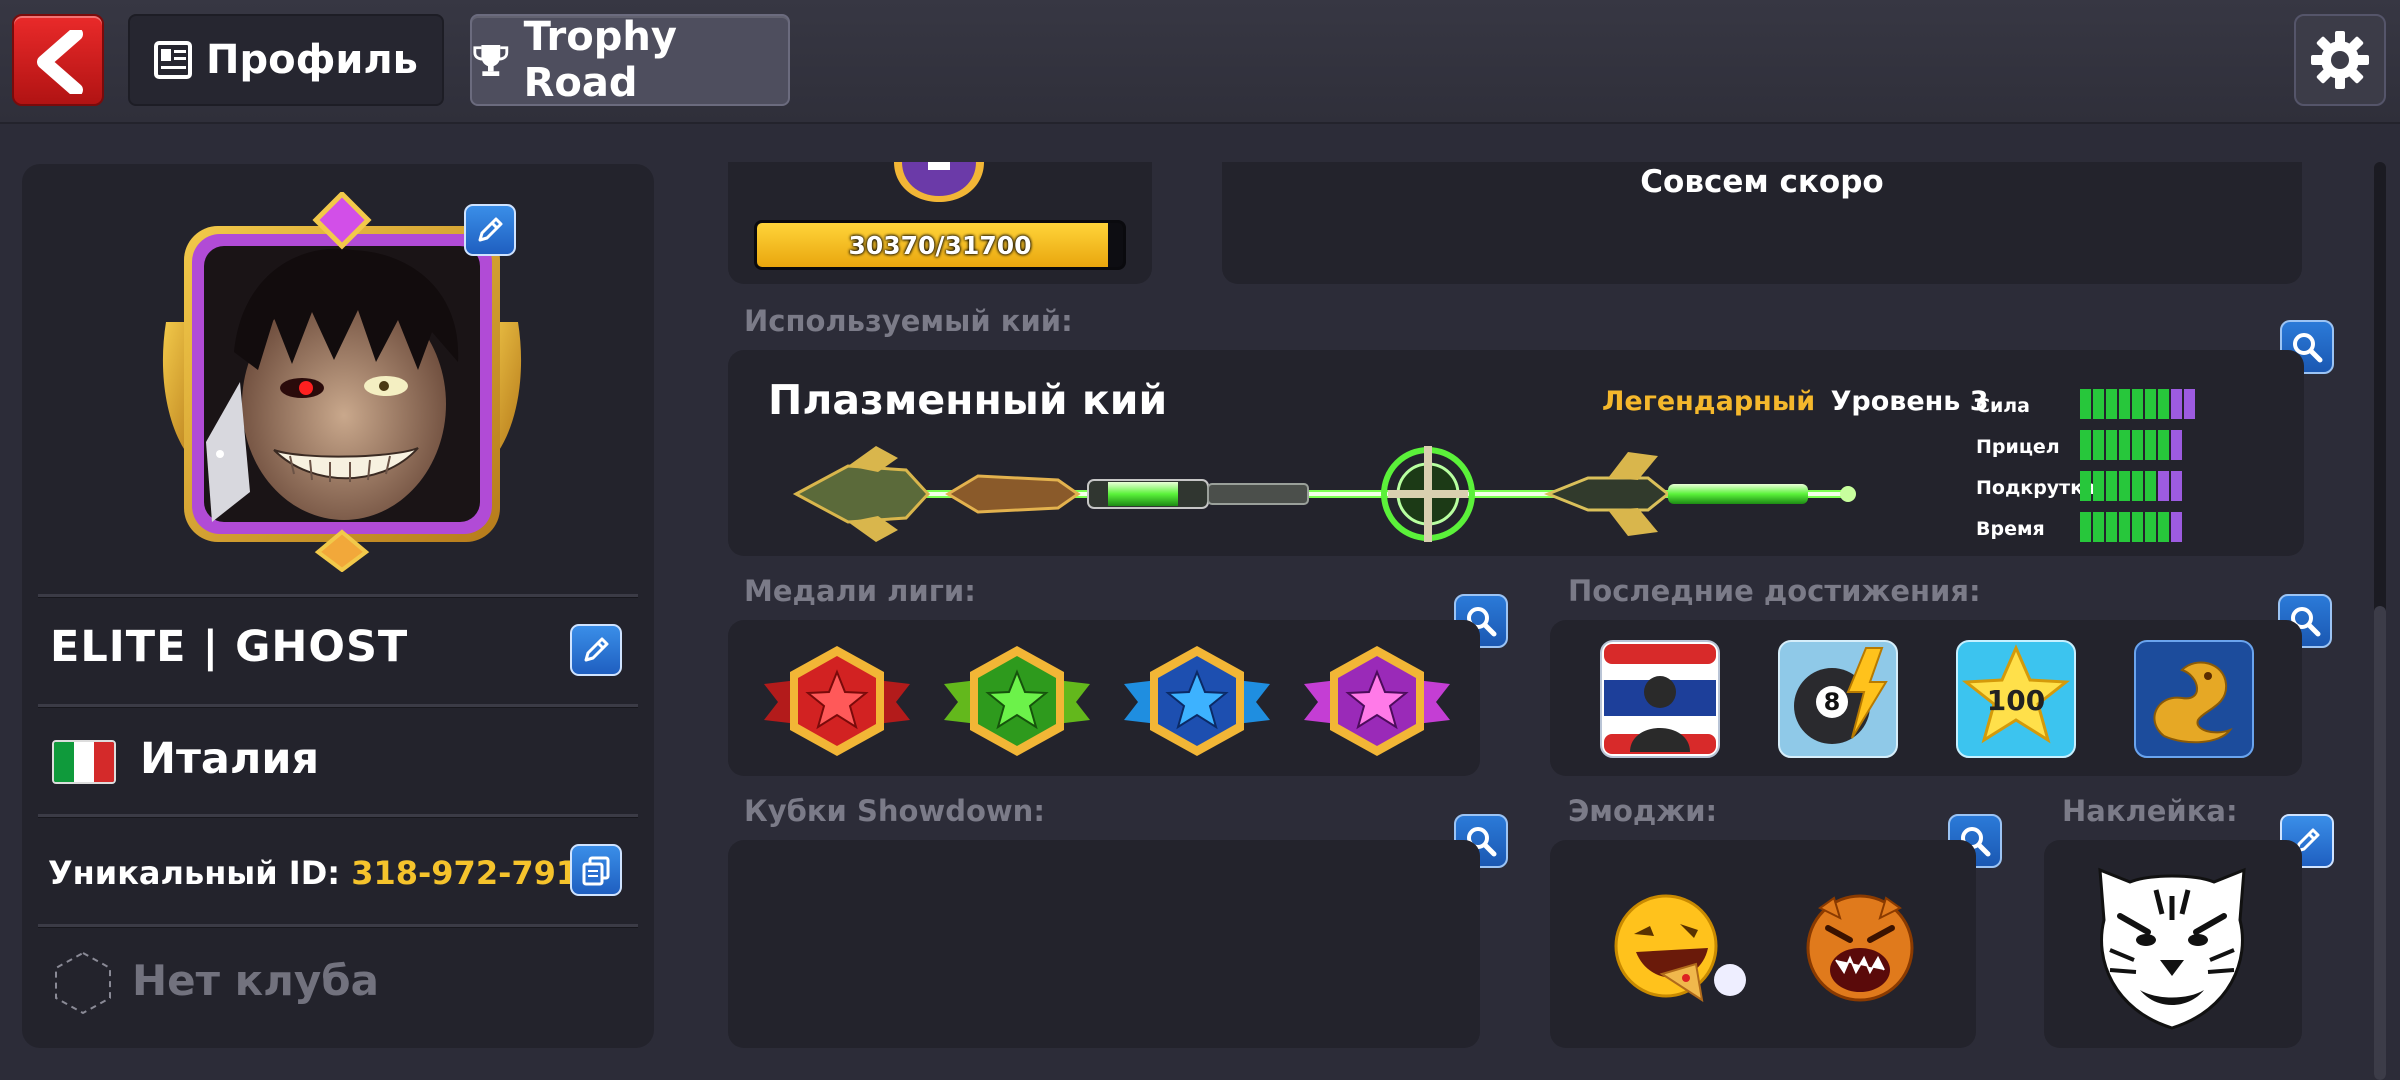  What do you see at coordinates (1680, 950) in the screenshot?
I see `laughing-pizza-emoji-icon` at bounding box center [1680, 950].